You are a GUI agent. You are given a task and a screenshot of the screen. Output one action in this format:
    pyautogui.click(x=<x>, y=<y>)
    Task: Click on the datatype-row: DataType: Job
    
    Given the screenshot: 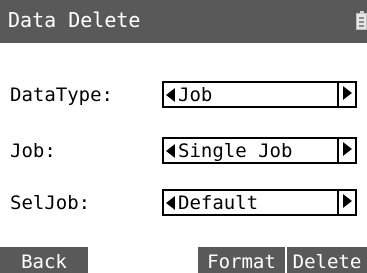 What is the action you would take?
    pyautogui.click(x=183, y=95)
    